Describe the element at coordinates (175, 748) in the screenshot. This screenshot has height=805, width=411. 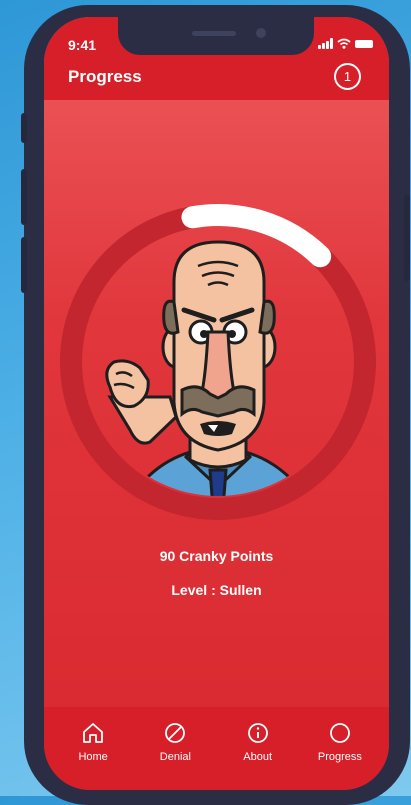
I see `tab-denial: Denial` at that location.